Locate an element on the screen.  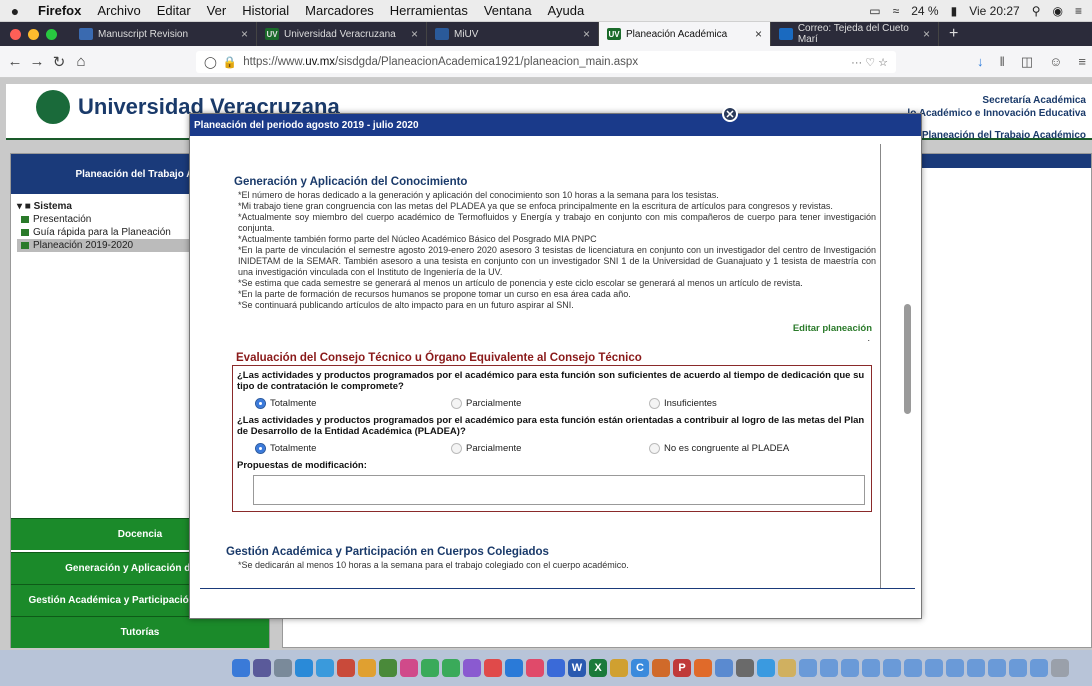
photos-icon is located at coordinates (409, 668).